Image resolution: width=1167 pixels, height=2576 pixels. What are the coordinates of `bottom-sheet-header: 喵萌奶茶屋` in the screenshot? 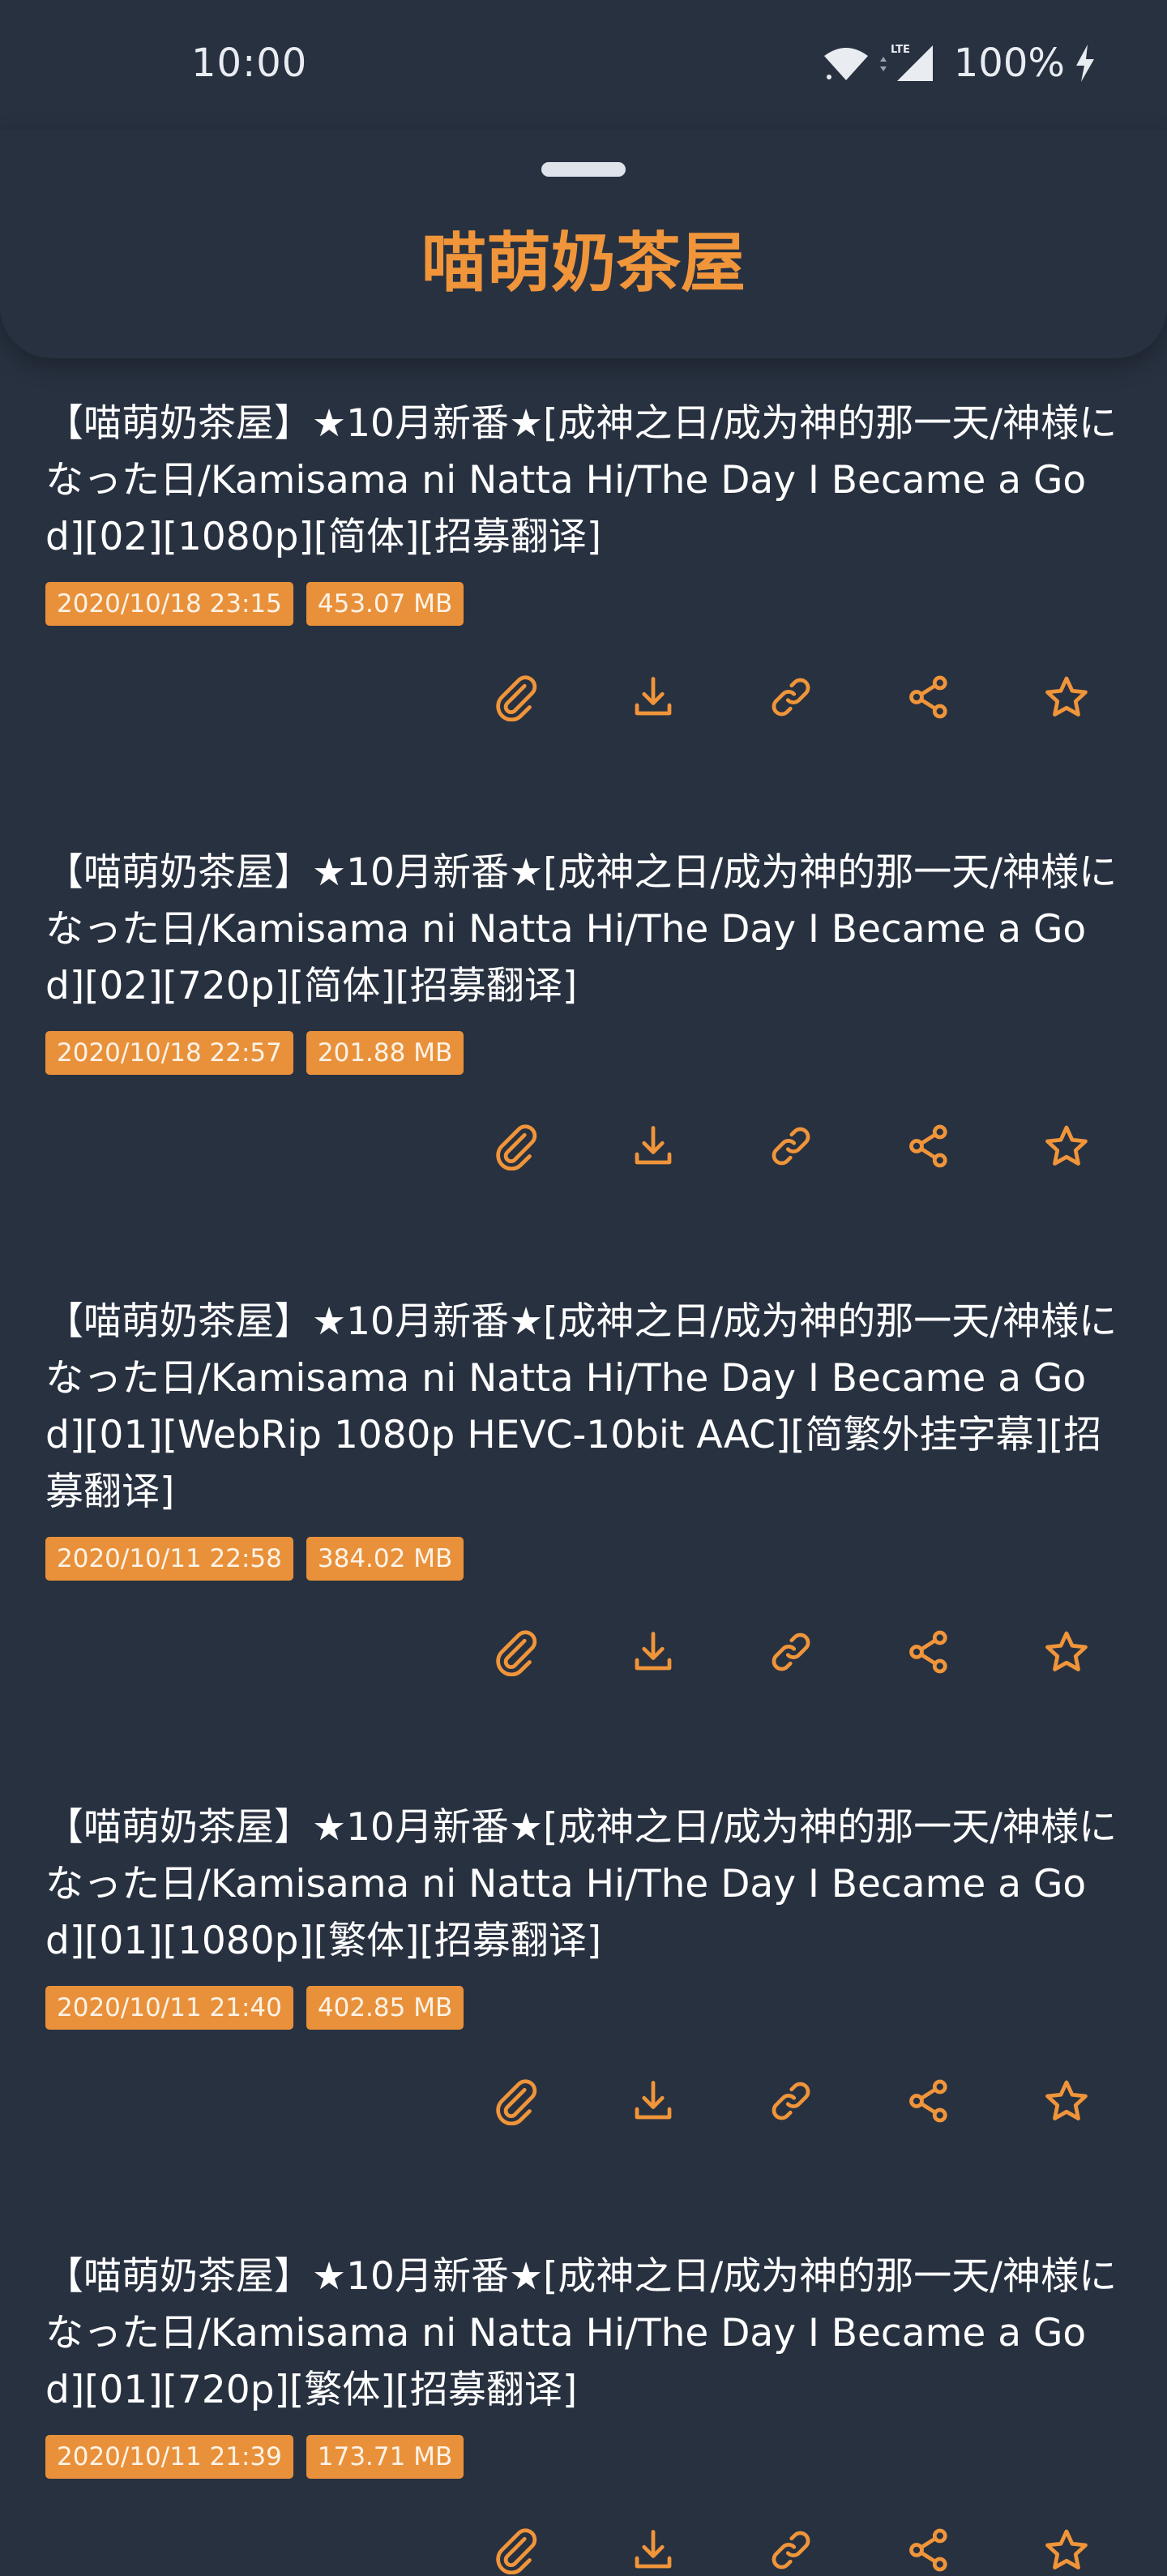 It's located at (583, 244).